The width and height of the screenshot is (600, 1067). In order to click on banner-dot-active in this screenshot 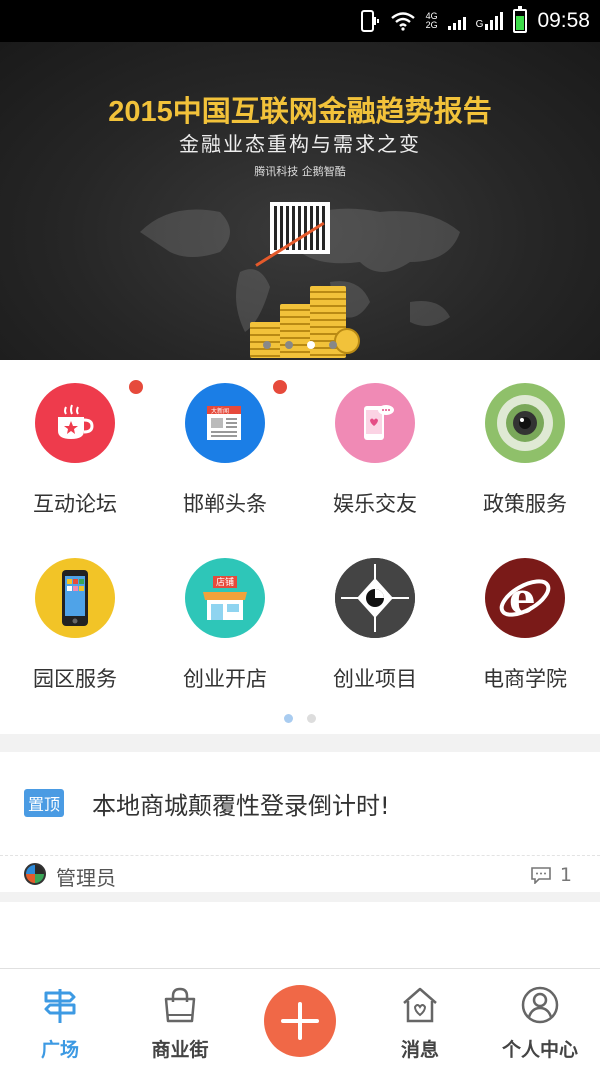, I will do `click(311, 345)`.